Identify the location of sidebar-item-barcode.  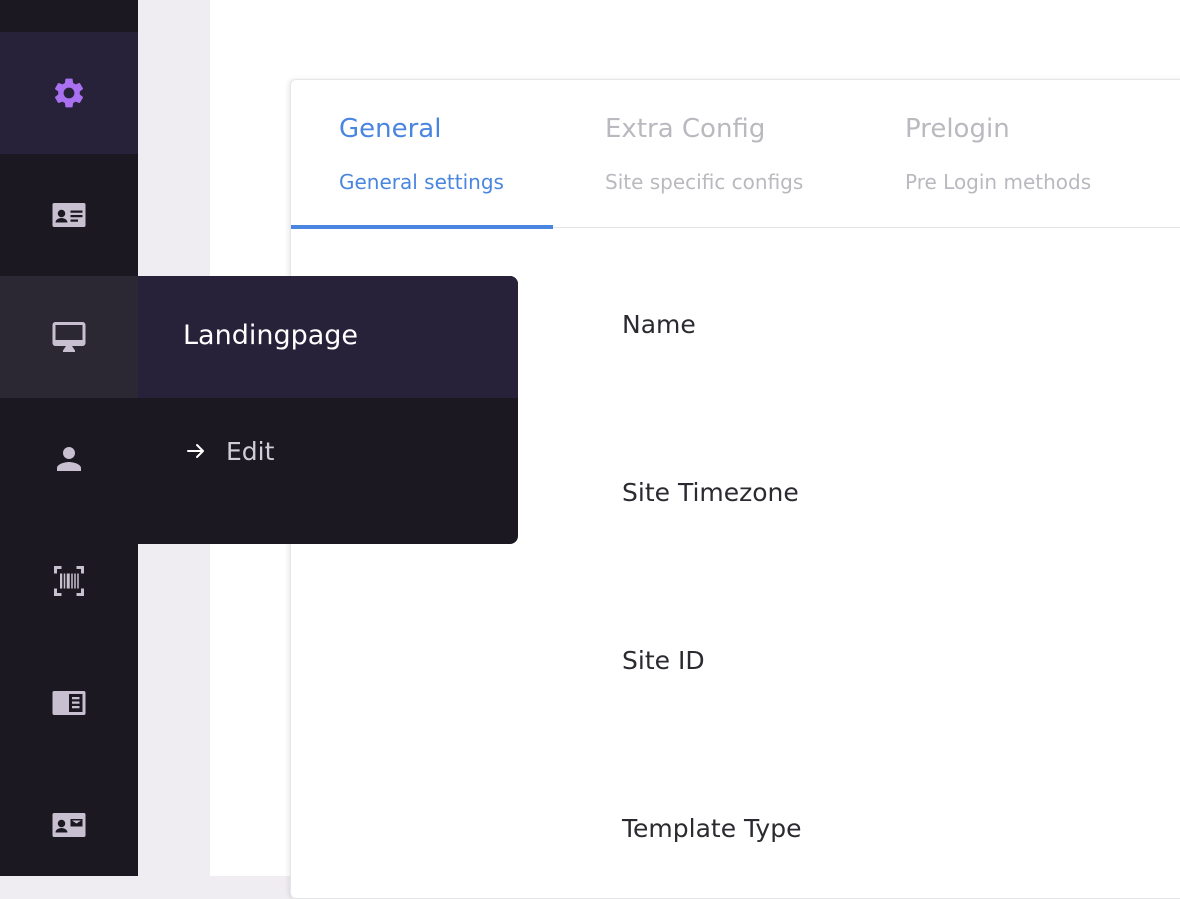
(69, 581).